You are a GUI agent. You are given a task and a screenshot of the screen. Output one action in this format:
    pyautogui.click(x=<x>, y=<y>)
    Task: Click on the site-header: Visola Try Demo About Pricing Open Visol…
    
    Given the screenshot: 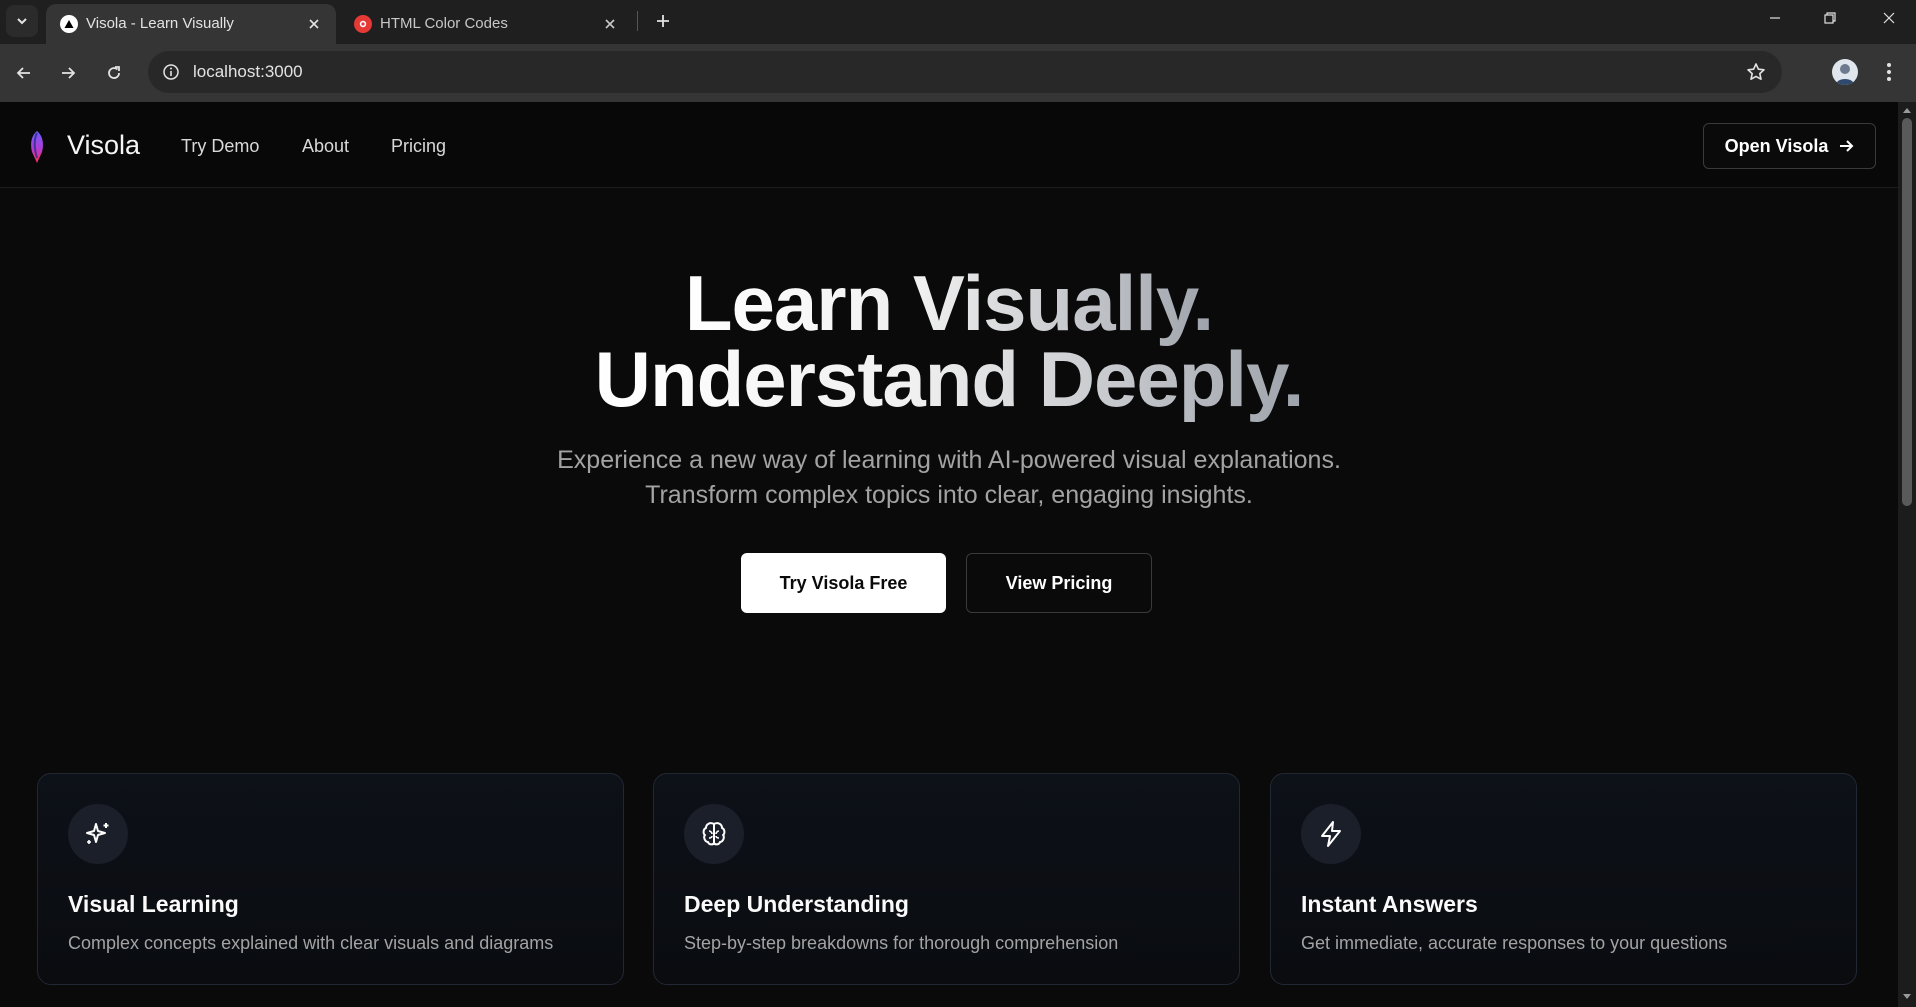 What is the action you would take?
    pyautogui.click(x=949, y=145)
    